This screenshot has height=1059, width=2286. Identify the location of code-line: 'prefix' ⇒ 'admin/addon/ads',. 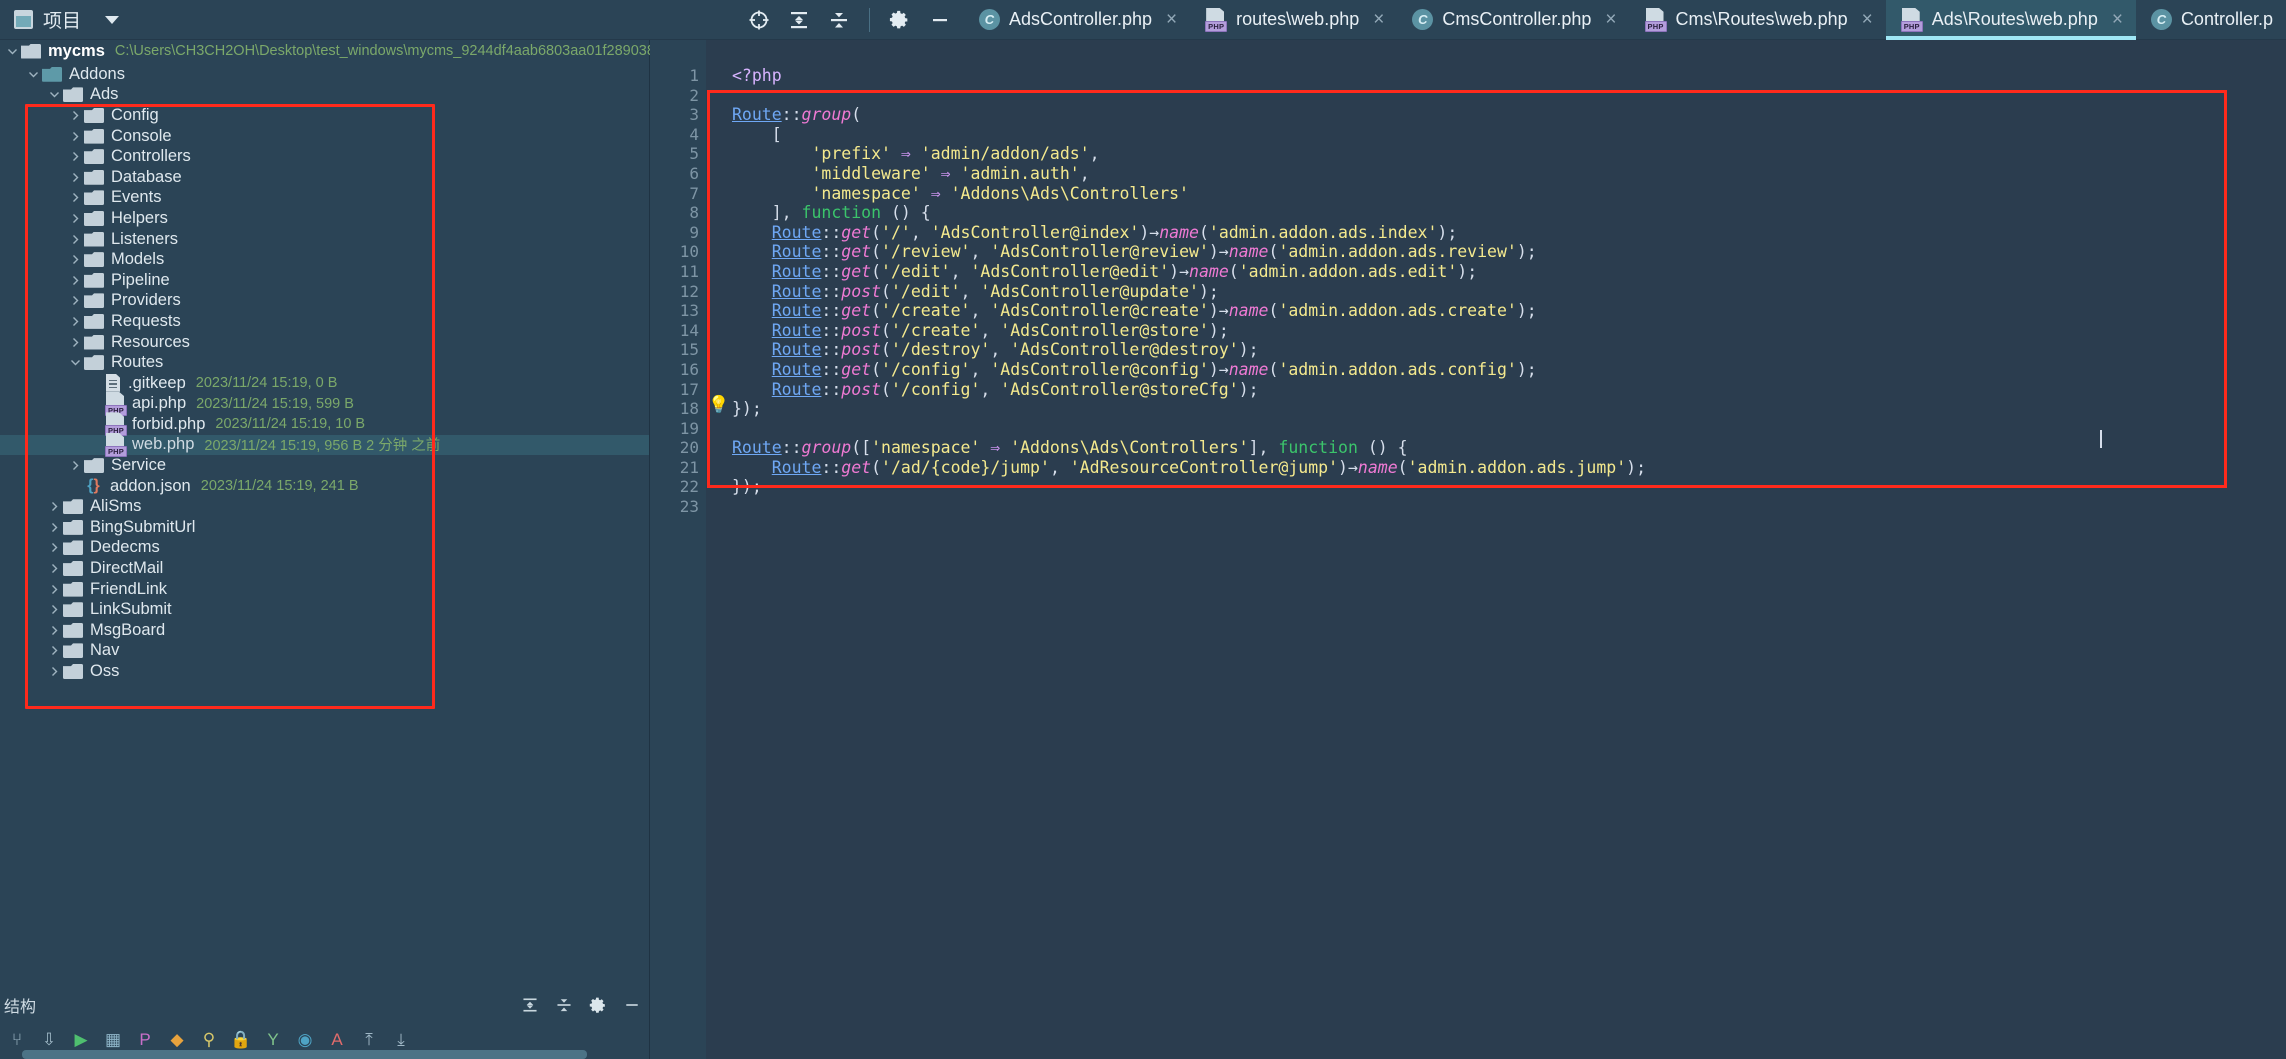
(1509, 154).